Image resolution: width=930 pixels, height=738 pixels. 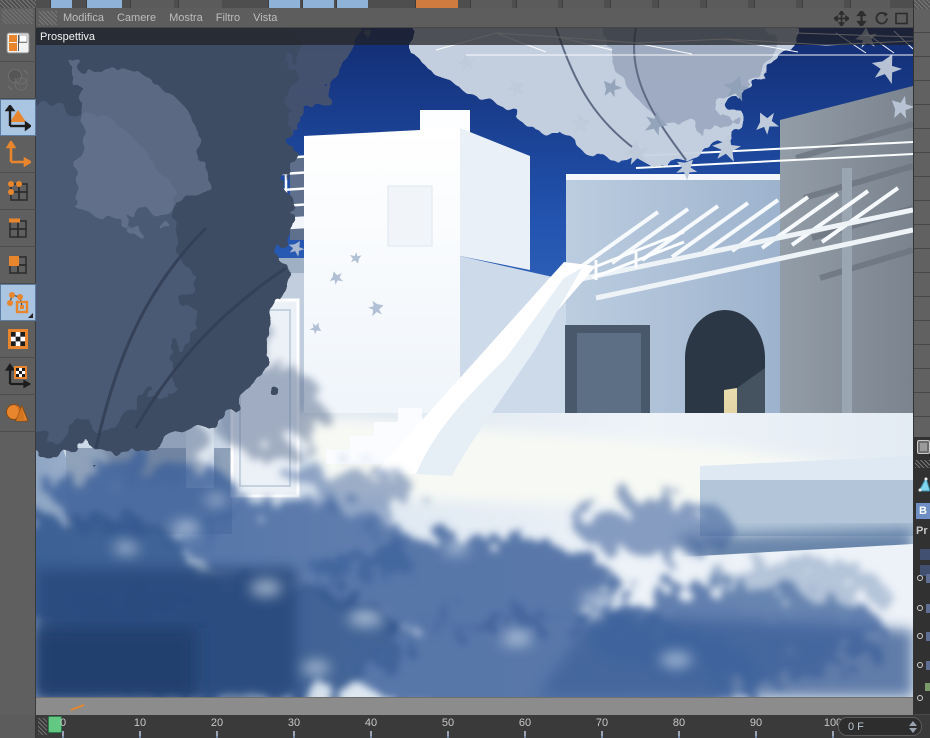 I want to click on menu-modifica: Modifica, so click(x=83, y=18).